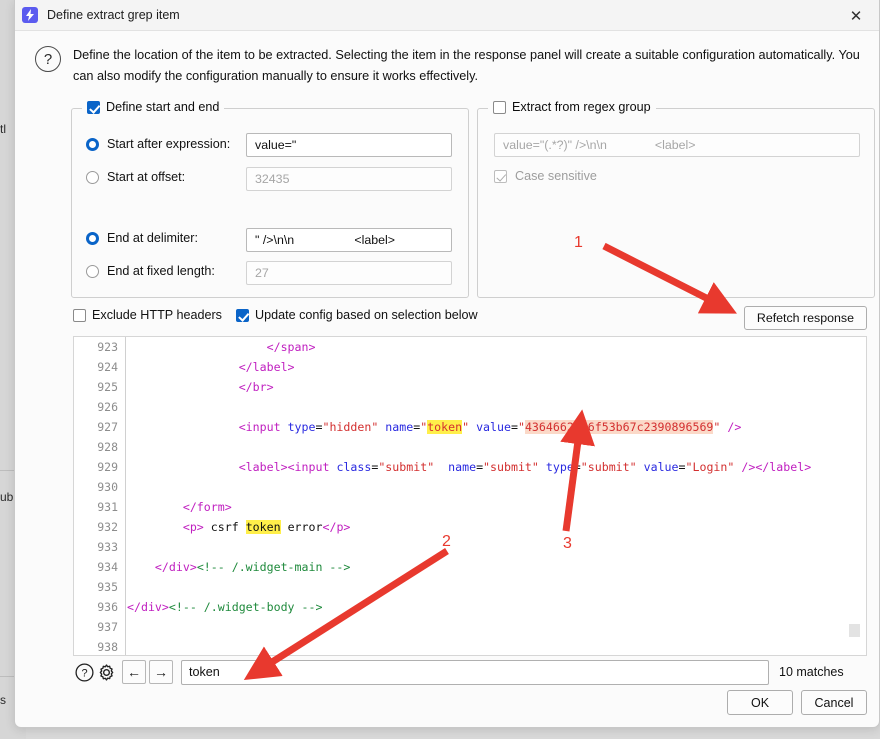 The image size is (880, 739). Describe the element at coordinates (92, 177) in the screenshot. I see `start-at-offset-radio` at that location.